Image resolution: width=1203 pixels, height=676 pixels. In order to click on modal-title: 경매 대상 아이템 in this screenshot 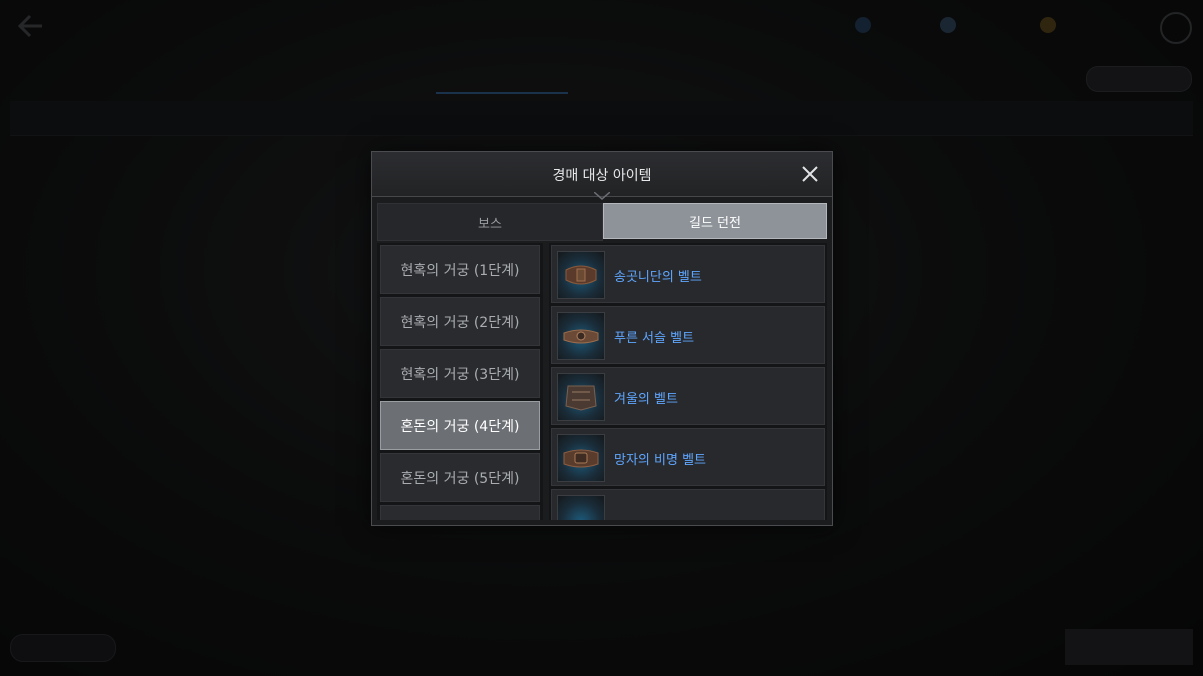, I will do `click(602, 176)`.